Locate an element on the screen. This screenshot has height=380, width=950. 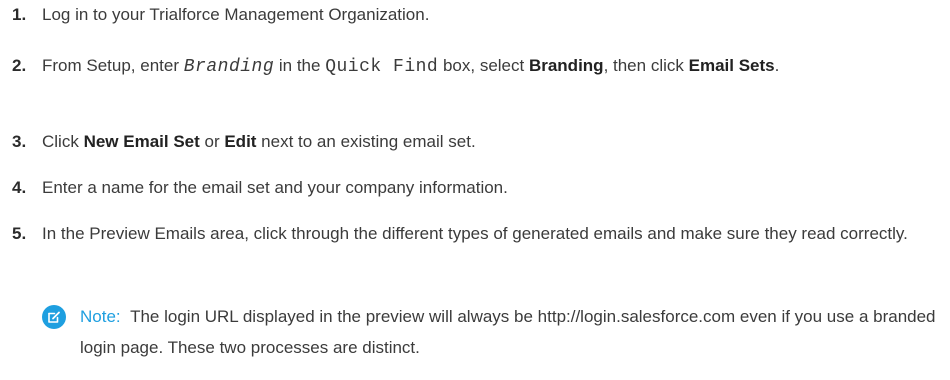
bold-text-edit: Edit is located at coordinates (240, 141).